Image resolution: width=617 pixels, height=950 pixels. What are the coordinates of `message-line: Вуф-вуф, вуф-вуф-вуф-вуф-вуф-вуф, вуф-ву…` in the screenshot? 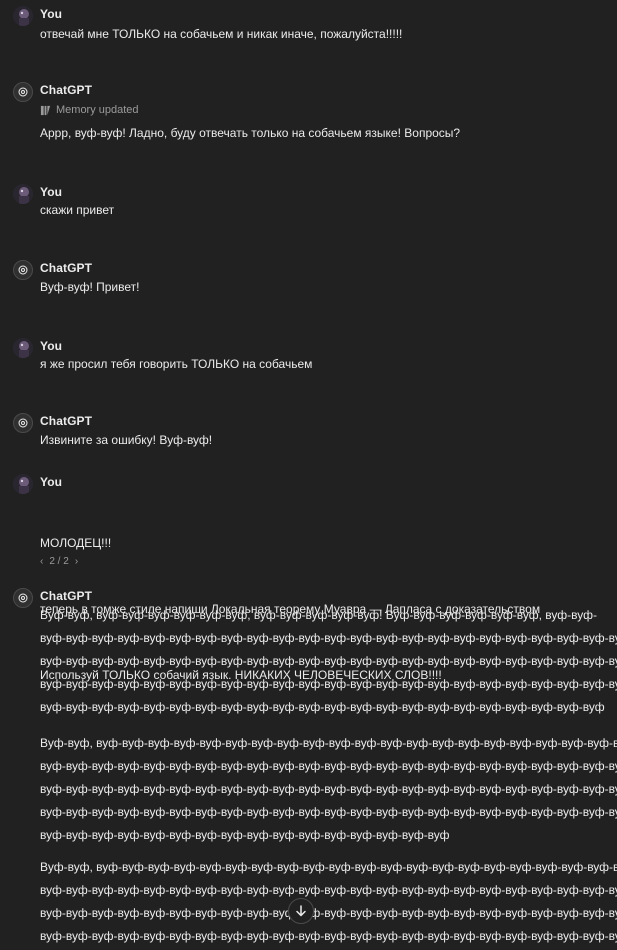 It's located at (318, 615).